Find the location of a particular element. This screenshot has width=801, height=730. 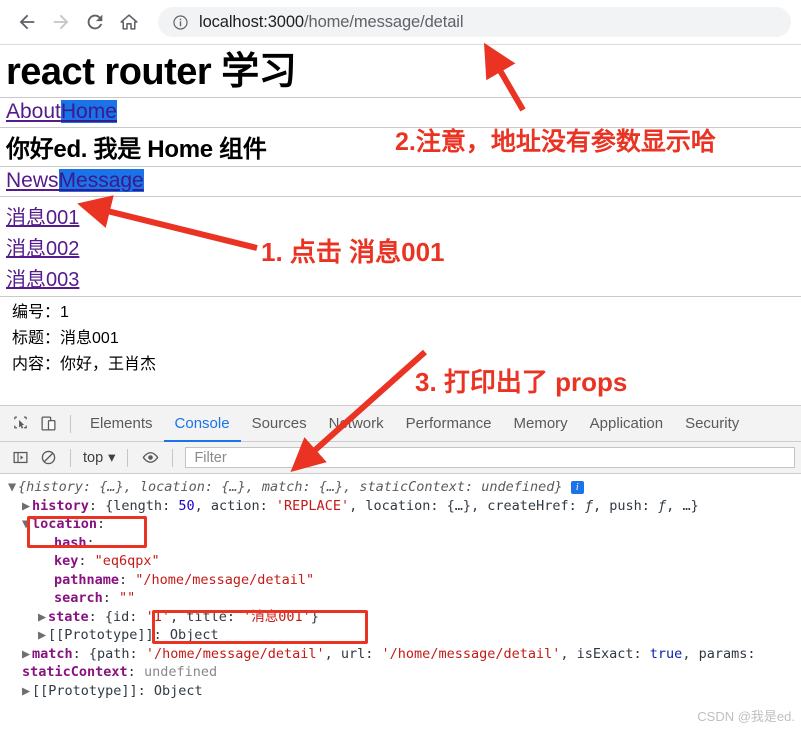

highlight-box-state is located at coordinates (260, 627).